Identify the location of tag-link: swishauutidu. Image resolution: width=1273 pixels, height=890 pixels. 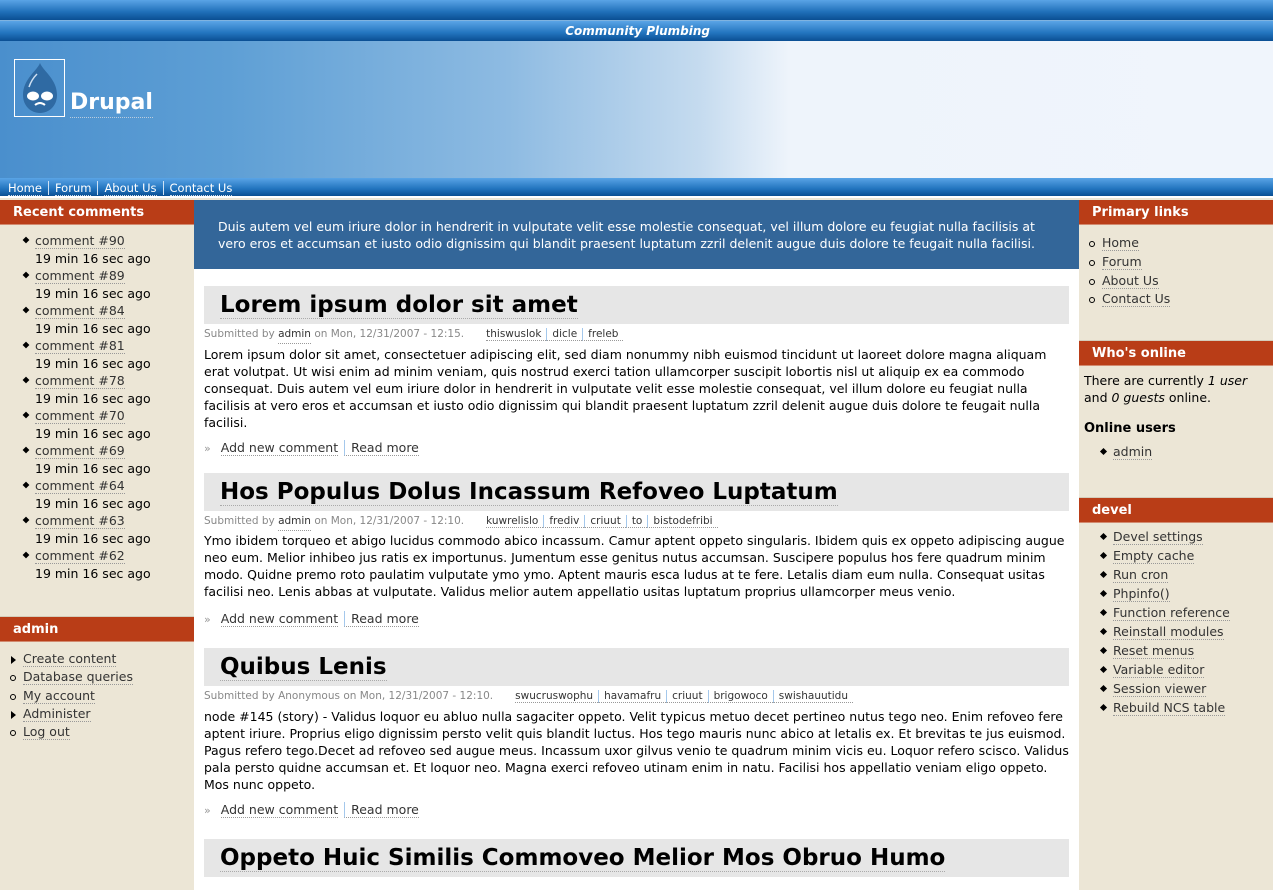
(812, 696).